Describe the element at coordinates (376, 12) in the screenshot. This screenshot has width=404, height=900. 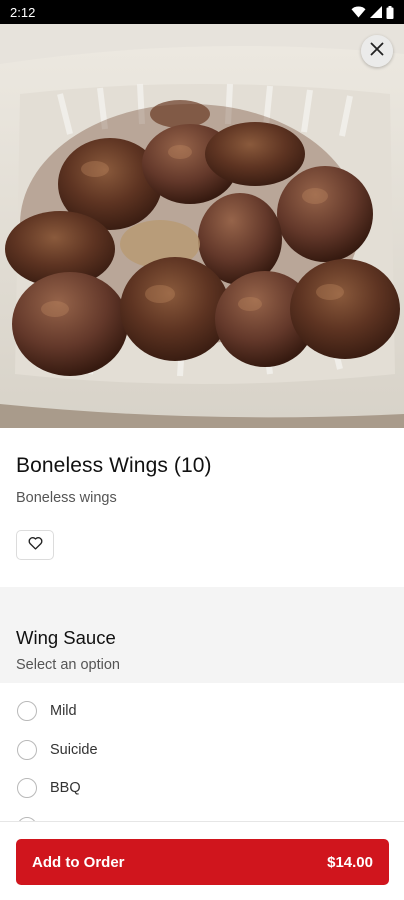
I see `signal-icon` at that location.